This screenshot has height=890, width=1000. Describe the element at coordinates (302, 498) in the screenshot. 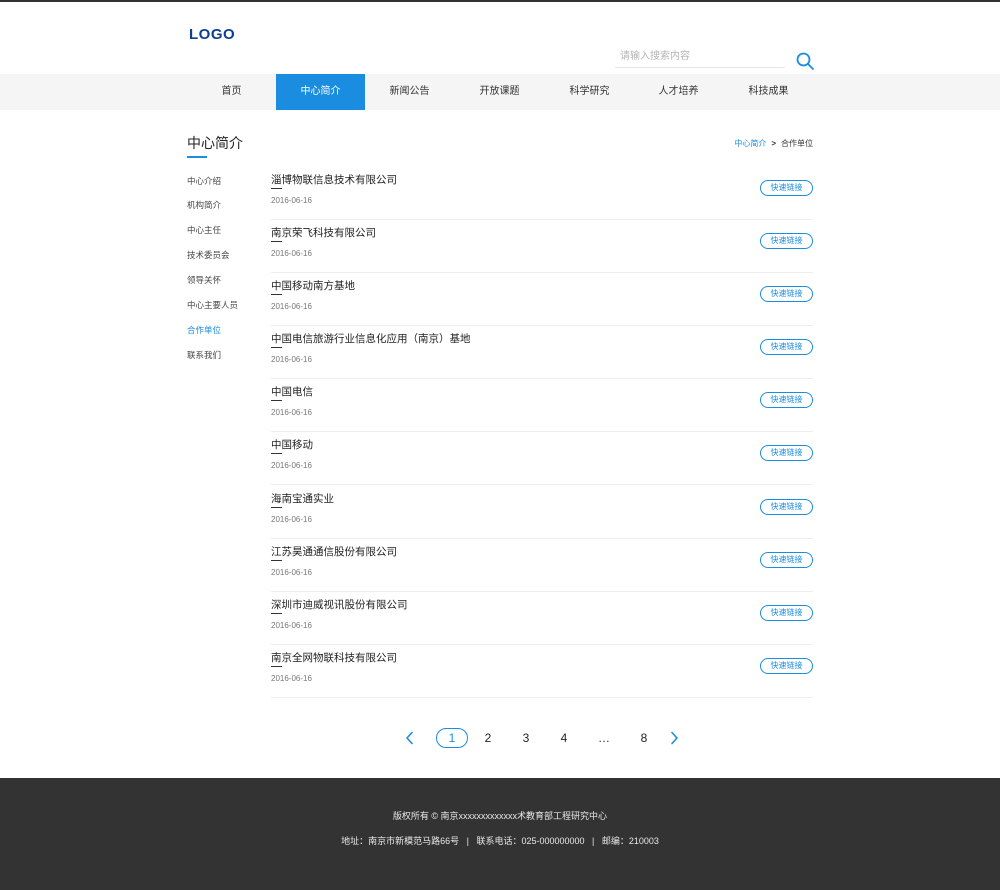

I see `list-item-title: 海南宝通实业` at that location.